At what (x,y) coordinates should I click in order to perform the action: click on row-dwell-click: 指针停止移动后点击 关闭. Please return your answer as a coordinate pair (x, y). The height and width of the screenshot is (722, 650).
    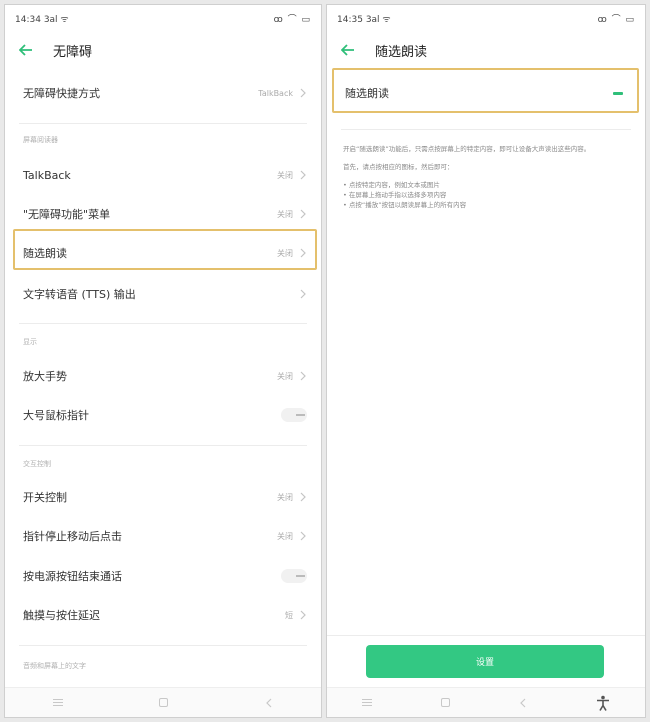
    Looking at the image, I should click on (163, 536).